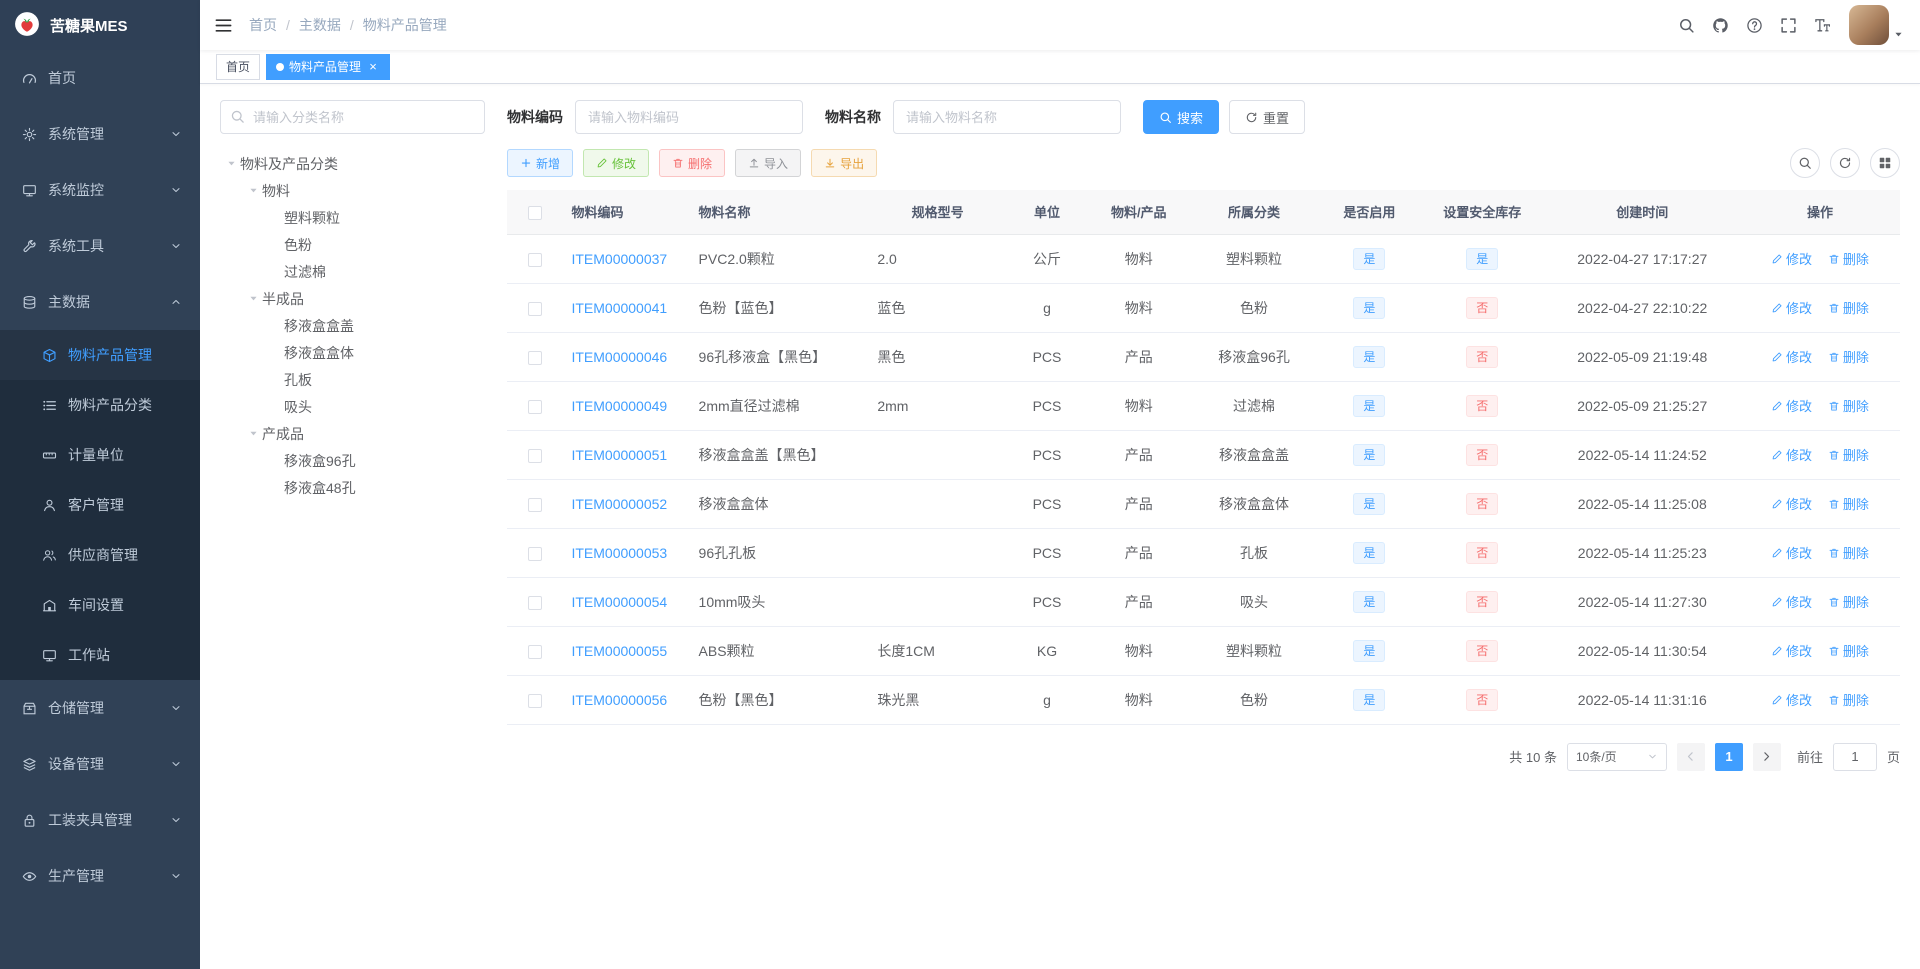  What do you see at coordinates (405, 25) in the screenshot?
I see `breadcrumb-item: 物料产品管理` at bounding box center [405, 25].